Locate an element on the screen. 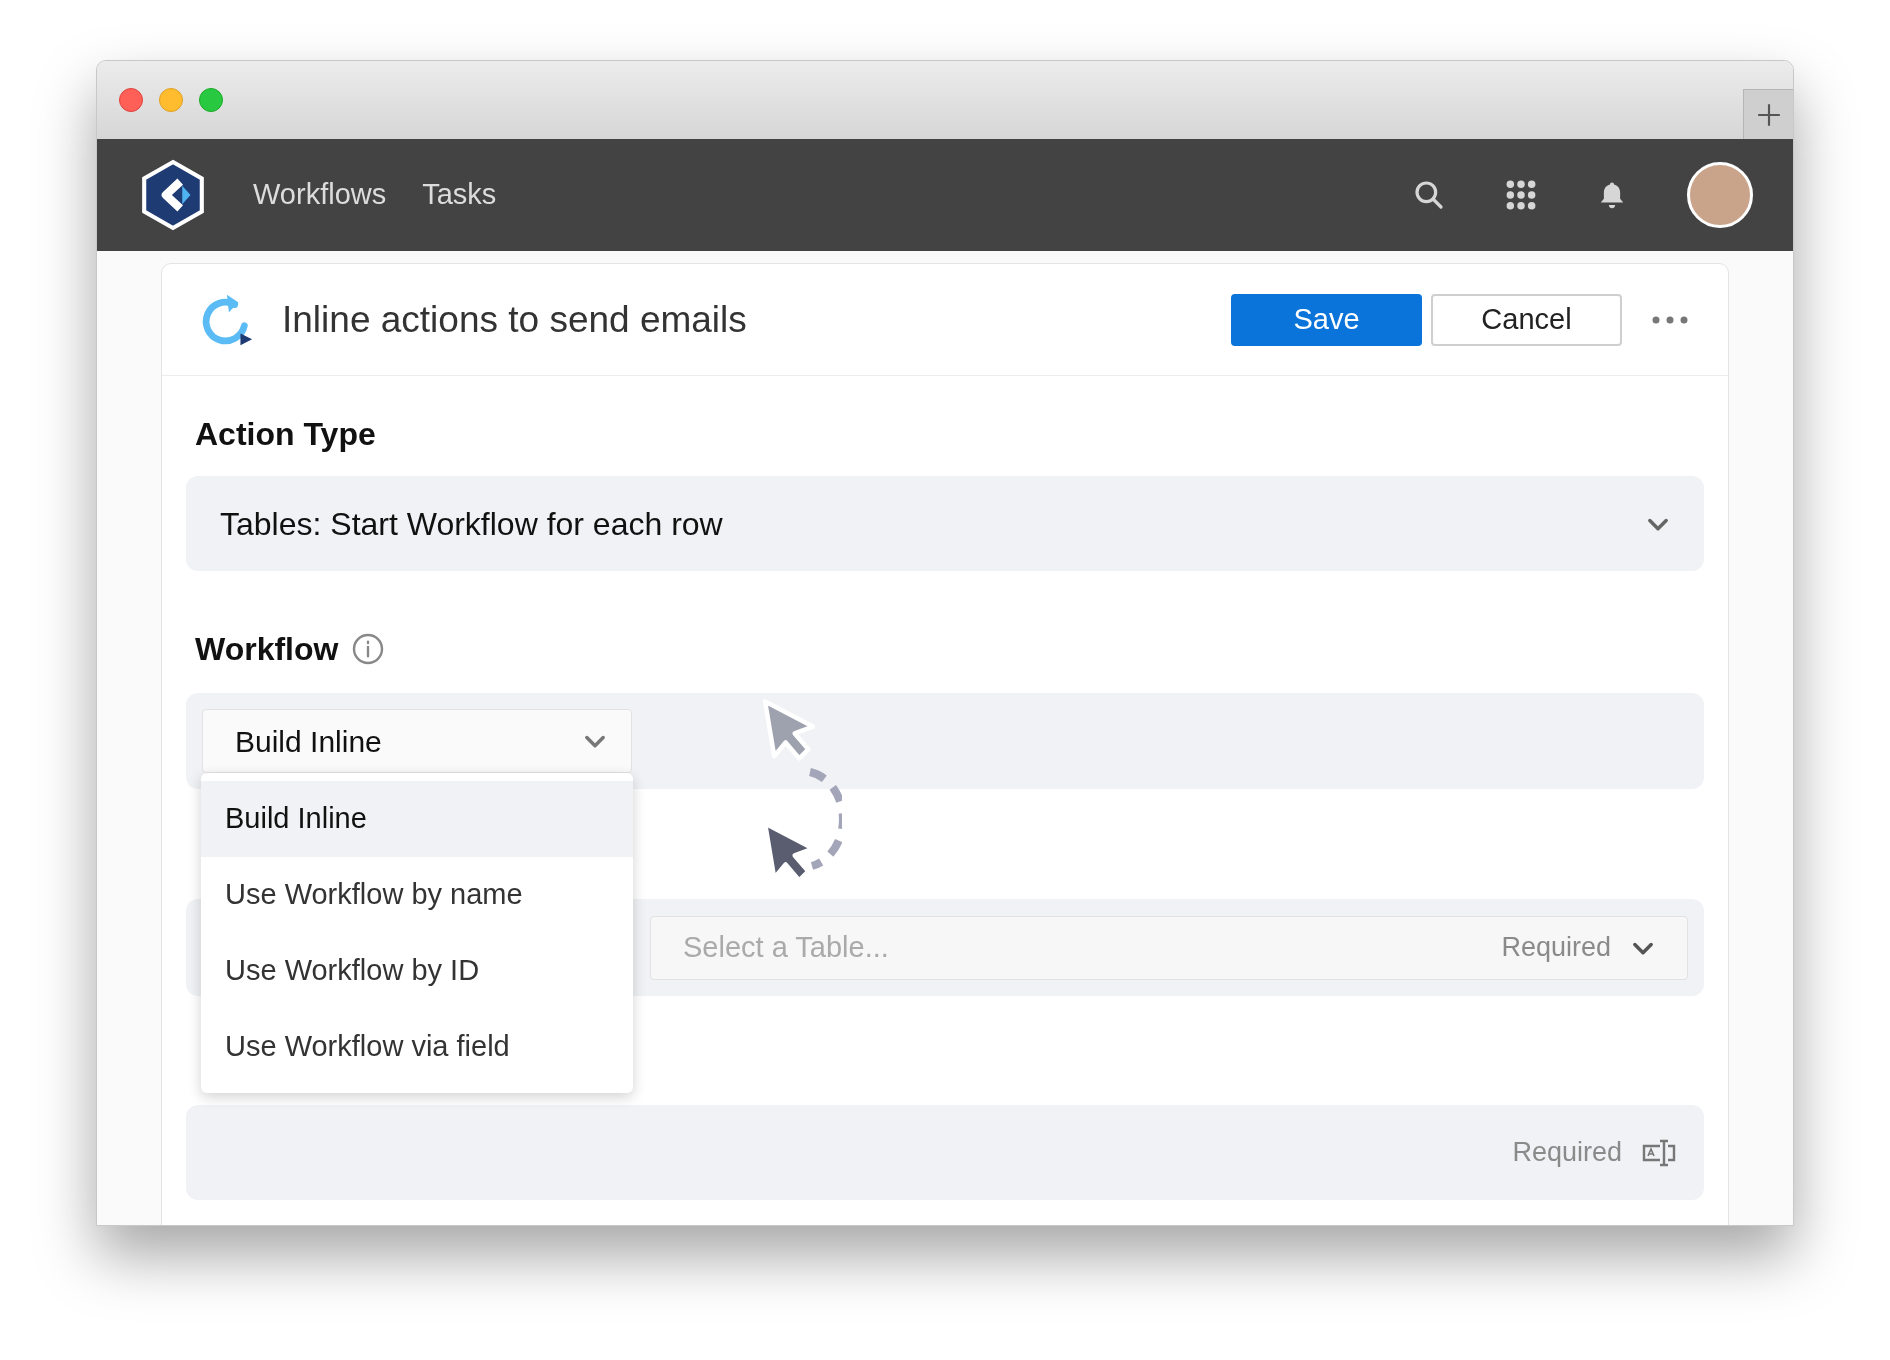 This screenshot has height=1360, width=1890. plus-icon is located at coordinates (1768, 114).